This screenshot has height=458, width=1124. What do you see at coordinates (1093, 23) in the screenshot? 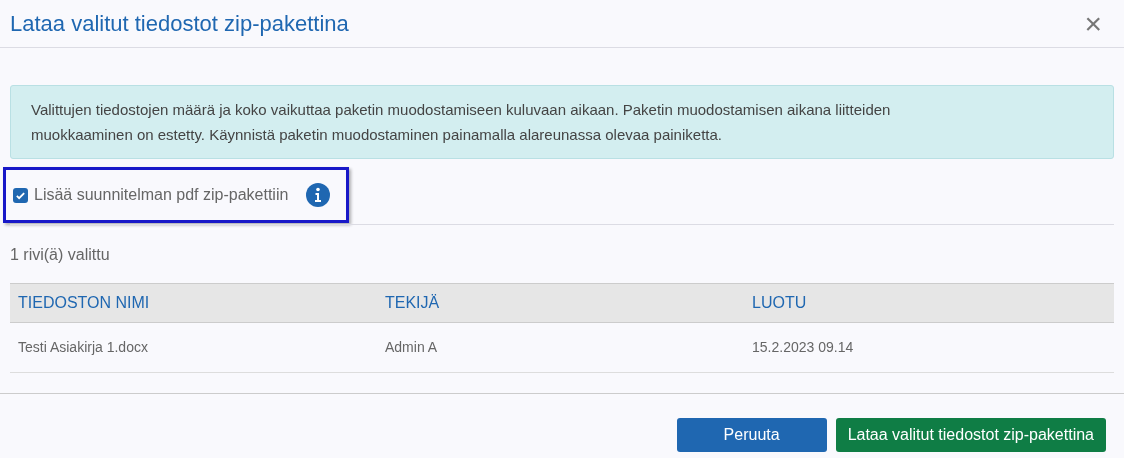
I see `close-button: ×` at bounding box center [1093, 23].